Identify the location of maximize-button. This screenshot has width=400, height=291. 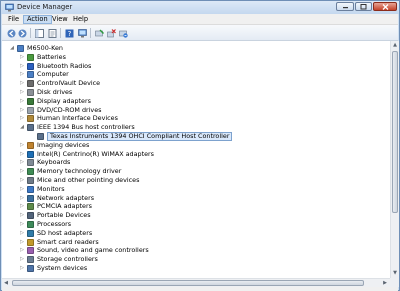
(363, 6).